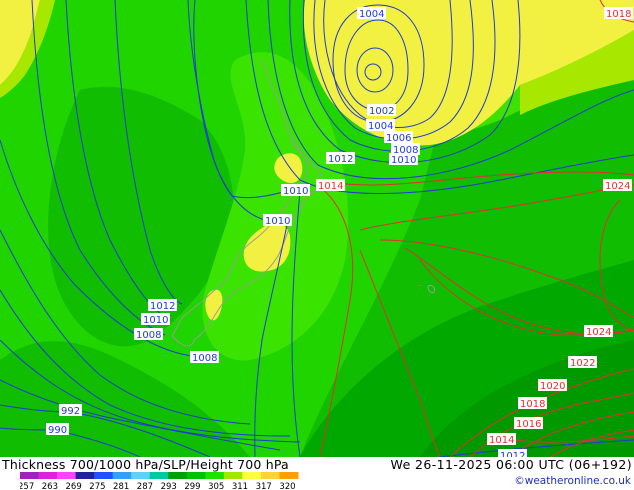 The width and height of the screenshot is (634, 490). What do you see at coordinates (169, 486) in the screenshot?
I see `legend-tick-label: 293` at bounding box center [169, 486].